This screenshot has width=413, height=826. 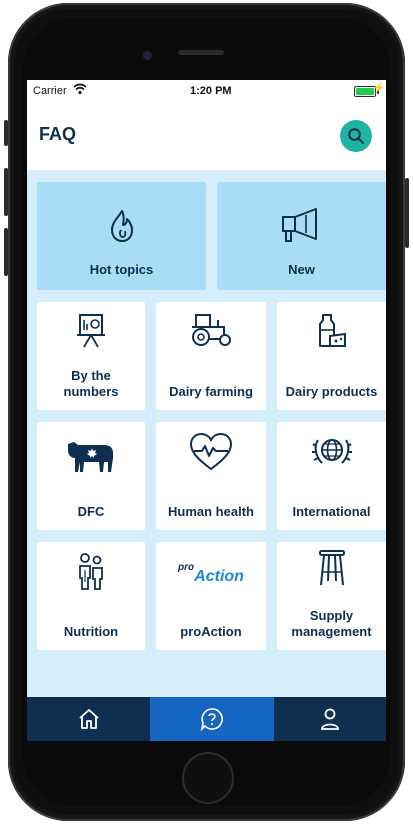 I want to click on tile-label: DFC, so click(x=91, y=511).